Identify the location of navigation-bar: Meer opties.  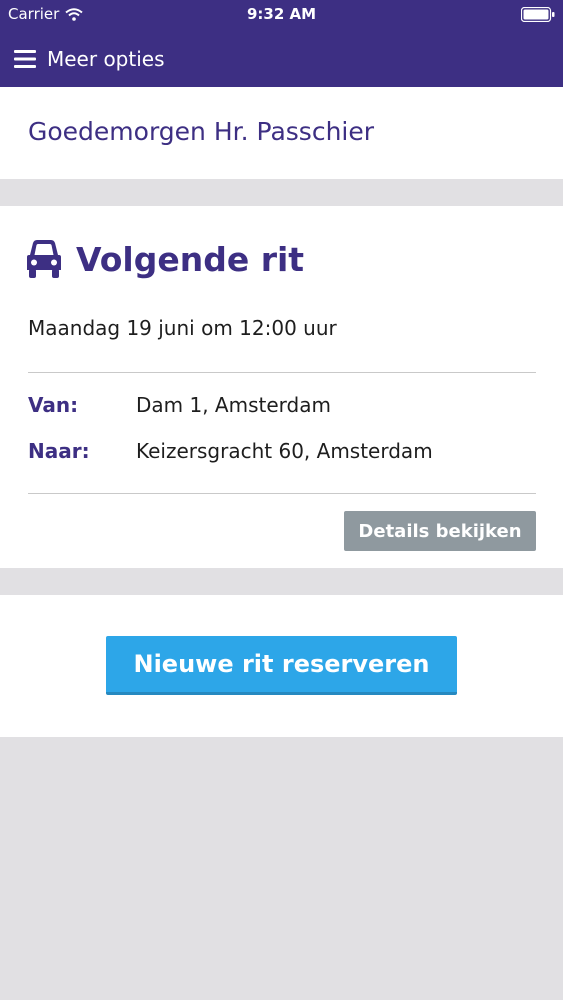
(281, 58).